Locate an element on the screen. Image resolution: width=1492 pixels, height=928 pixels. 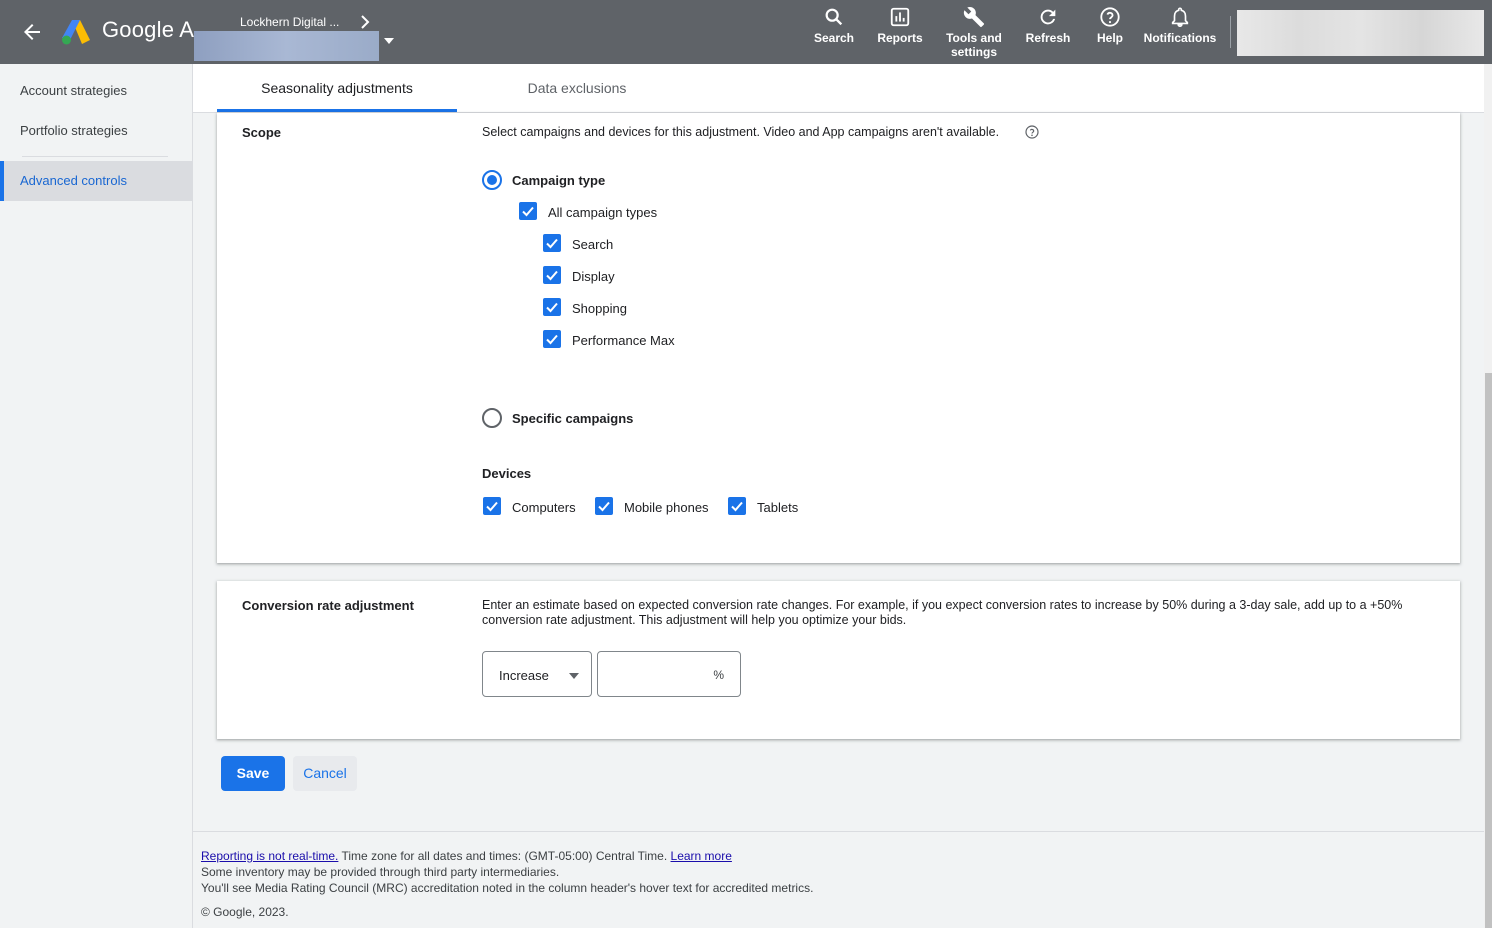
back-arrow-icon is located at coordinates (32, 32).